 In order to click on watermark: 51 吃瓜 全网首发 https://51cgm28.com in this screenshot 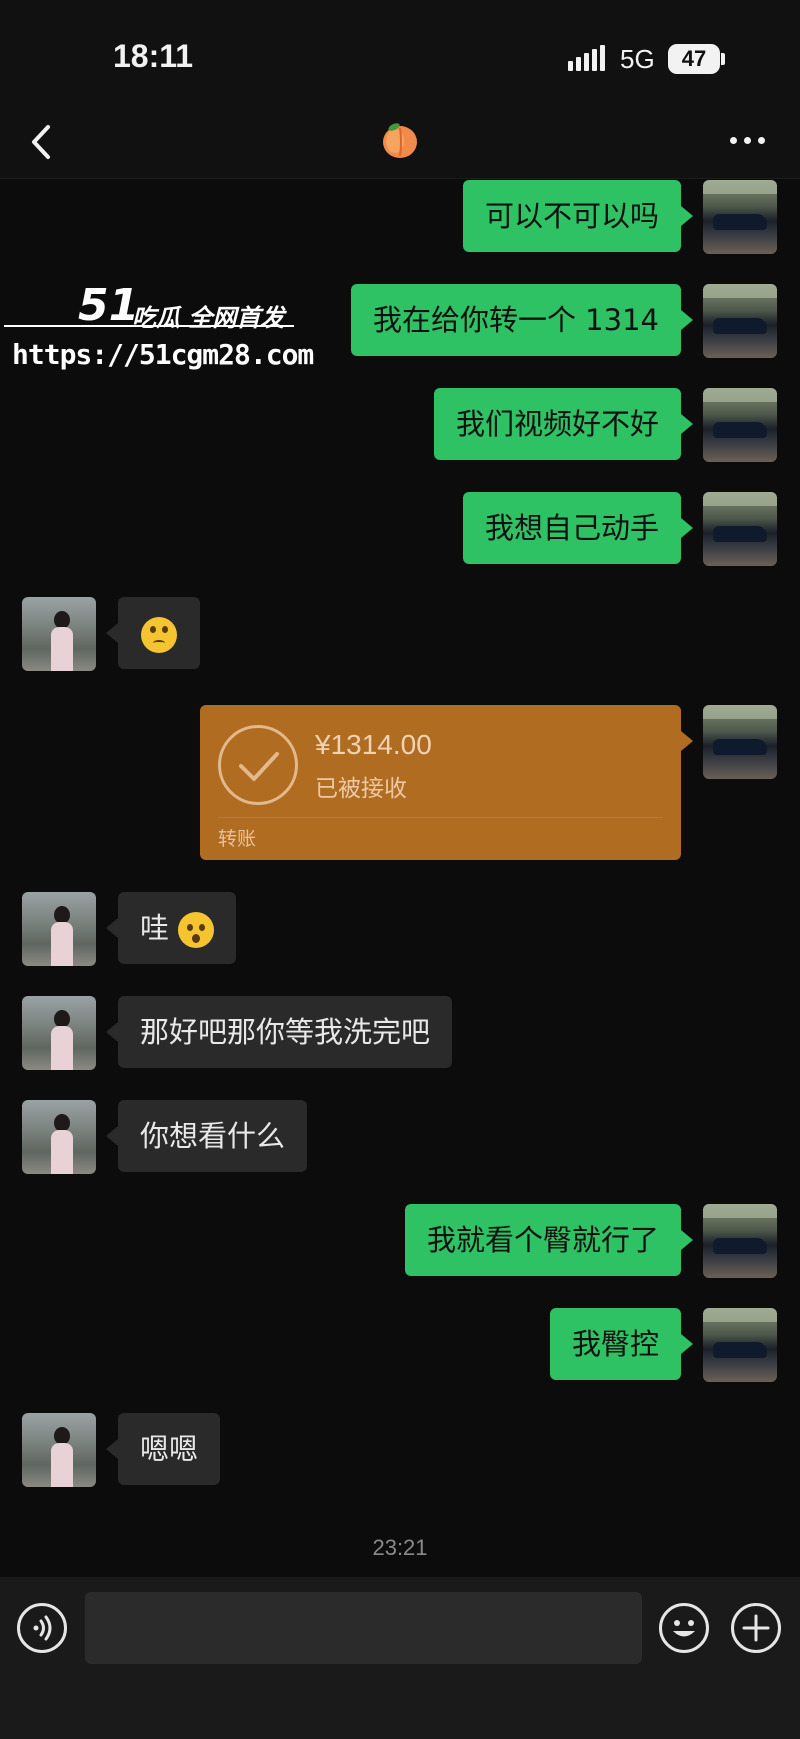, I will do `click(157, 330)`.